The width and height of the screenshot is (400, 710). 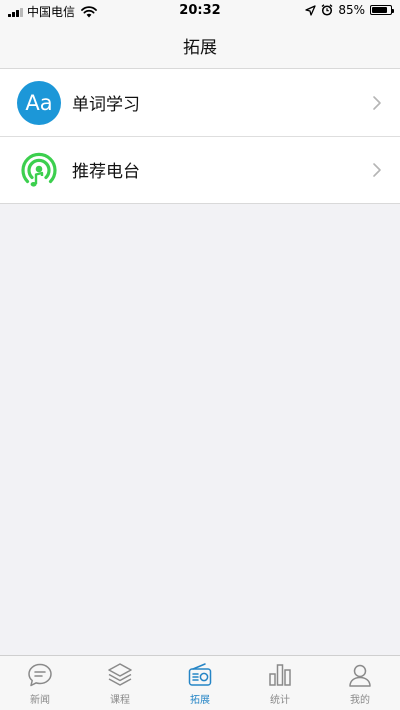 I want to click on alarm-icon, so click(x=327, y=10).